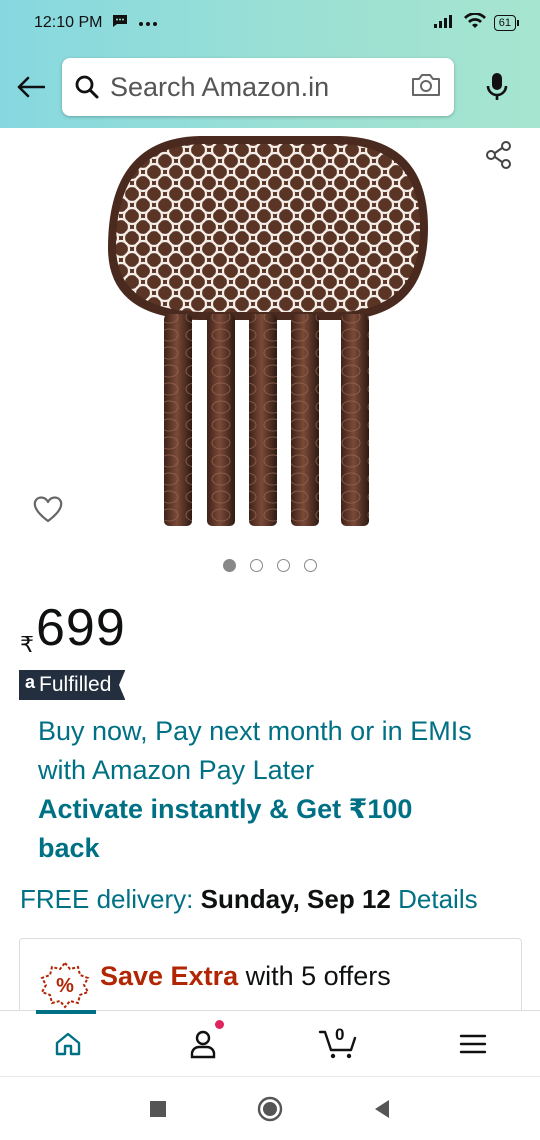 This screenshot has height=1140, width=540. What do you see at coordinates (68, 22) in the screenshot?
I see `status-time: 12:10 PM` at bounding box center [68, 22].